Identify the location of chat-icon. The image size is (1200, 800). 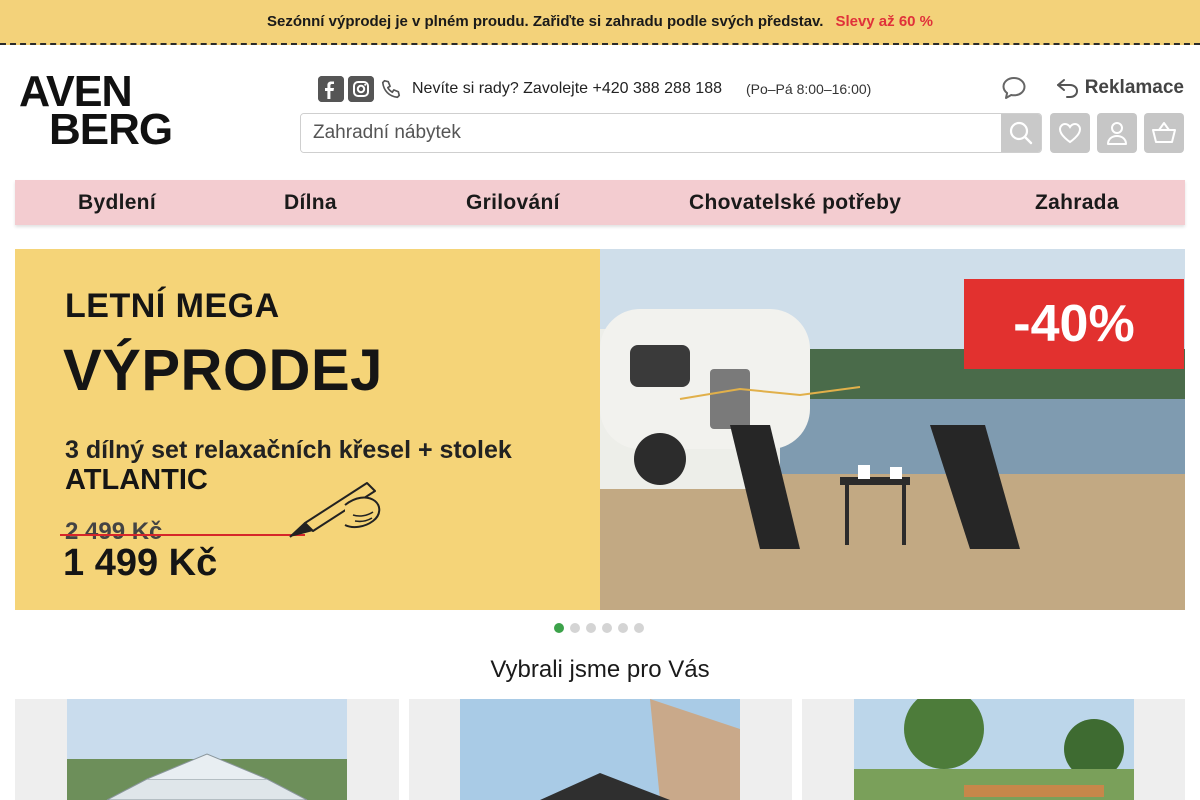
(1014, 88).